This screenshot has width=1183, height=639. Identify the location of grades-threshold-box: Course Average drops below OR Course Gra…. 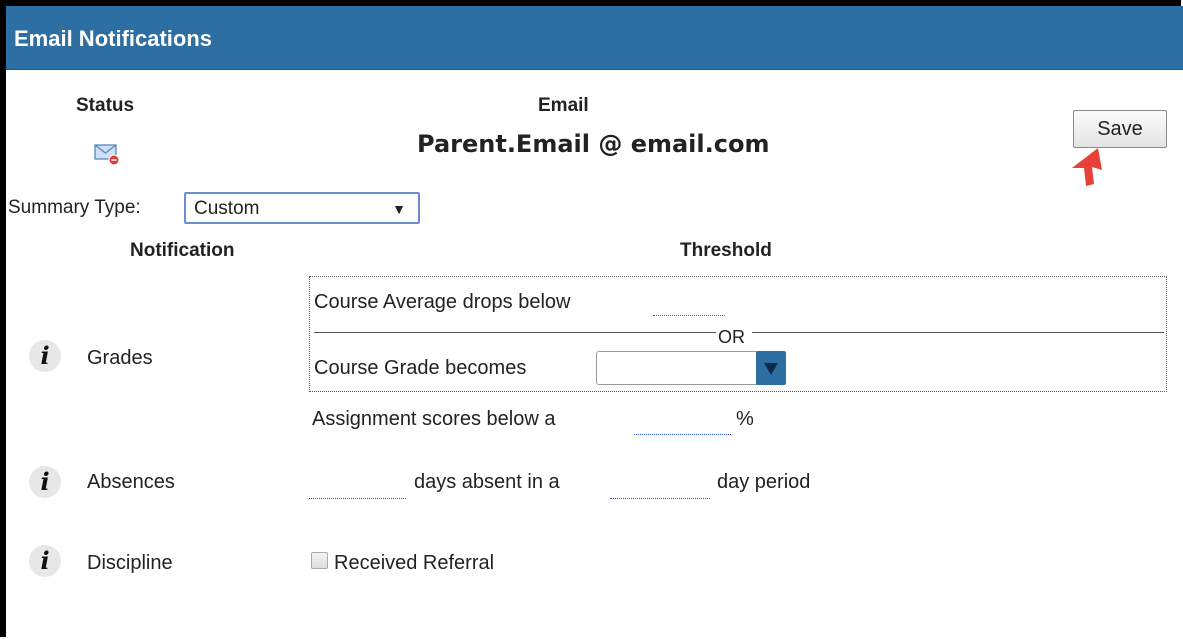
(738, 334).